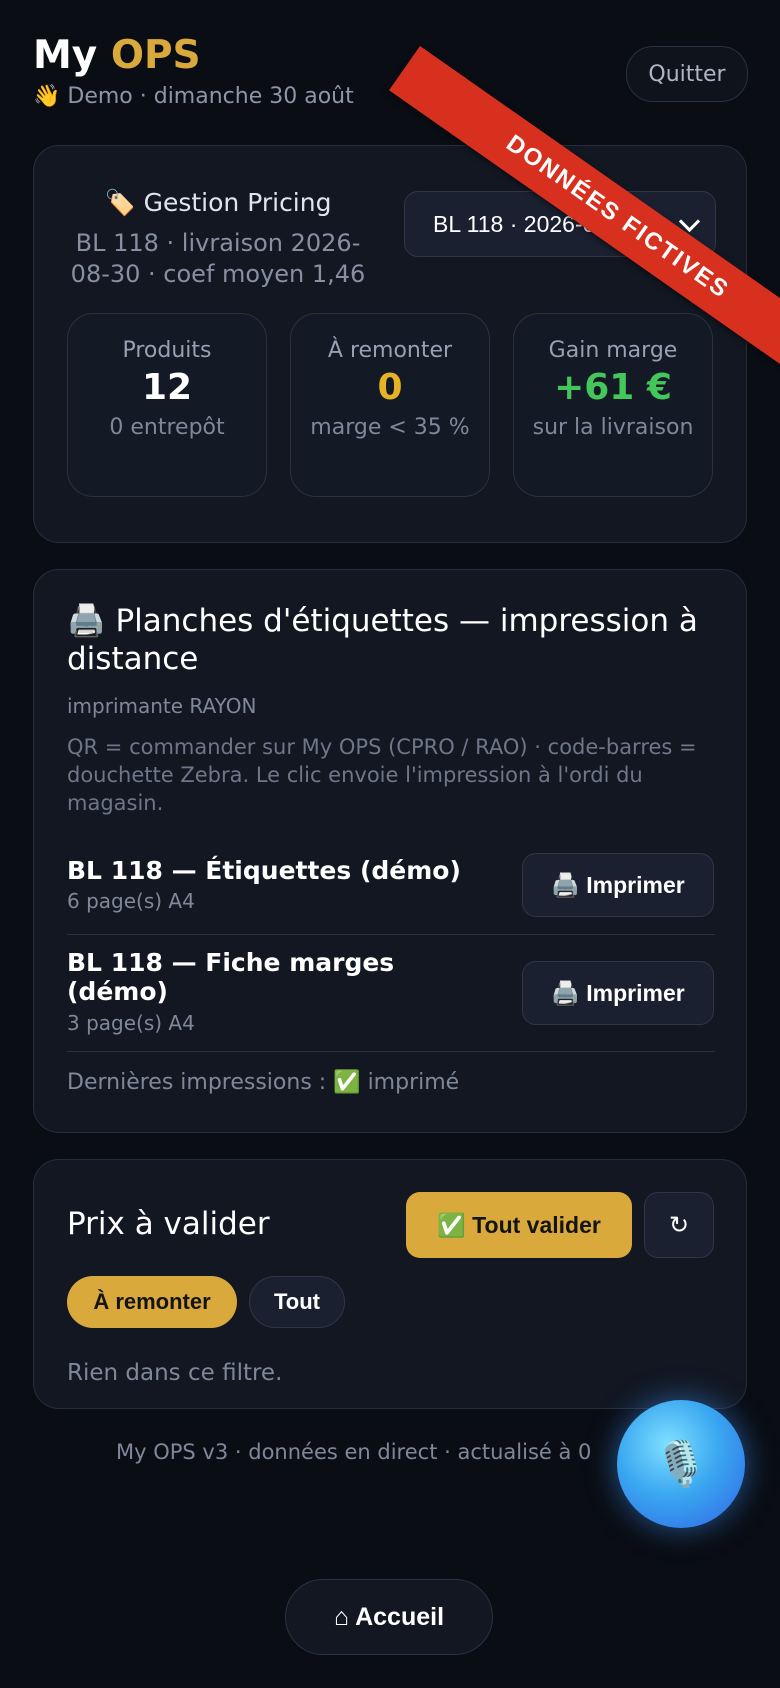 The height and width of the screenshot is (1688, 780). What do you see at coordinates (519, 1225) in the screenshot?
I see `validate-all-button: ✅ Tout valider` at bounding box center [519, 1225].